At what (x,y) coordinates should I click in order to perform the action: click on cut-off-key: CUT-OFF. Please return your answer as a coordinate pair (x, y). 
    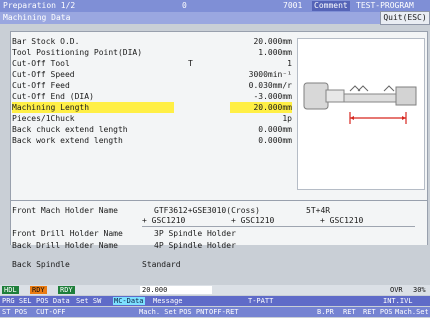
    Looking at the image, I should click on (51, 312).